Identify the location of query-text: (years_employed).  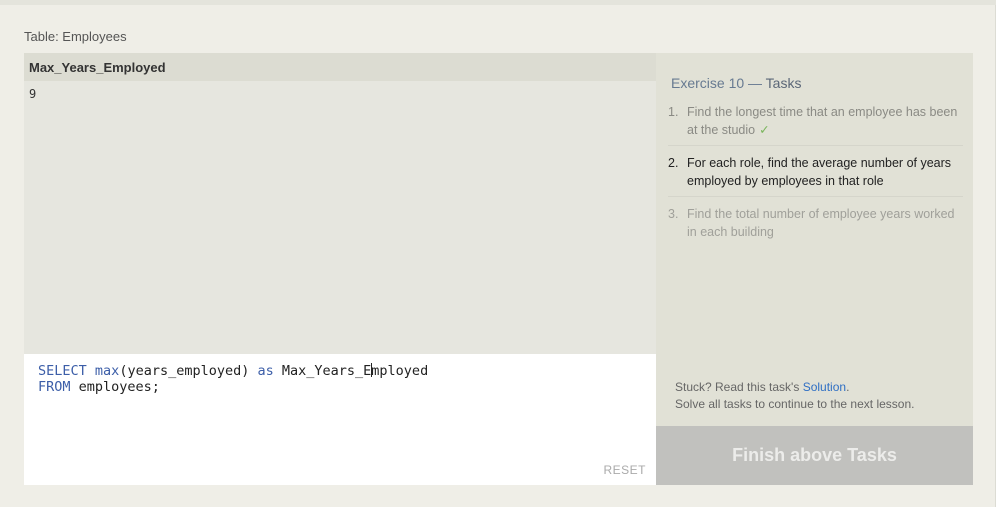
(188, 371).